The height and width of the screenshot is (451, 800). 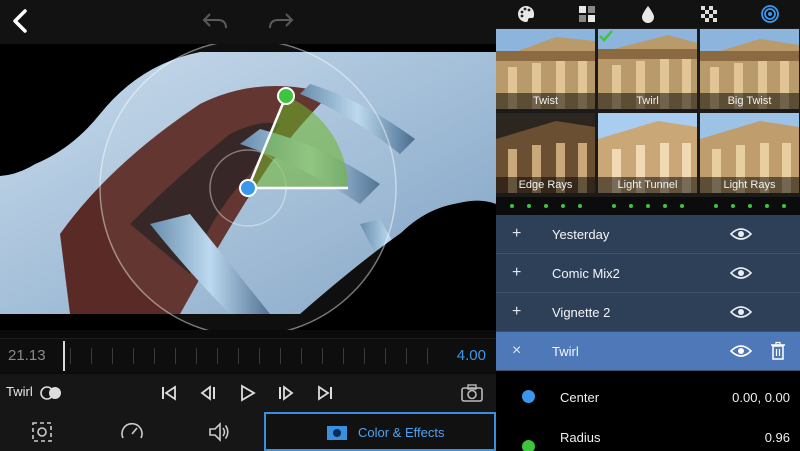 I want to click on param-name: Radius, so click(x=580, y=437).